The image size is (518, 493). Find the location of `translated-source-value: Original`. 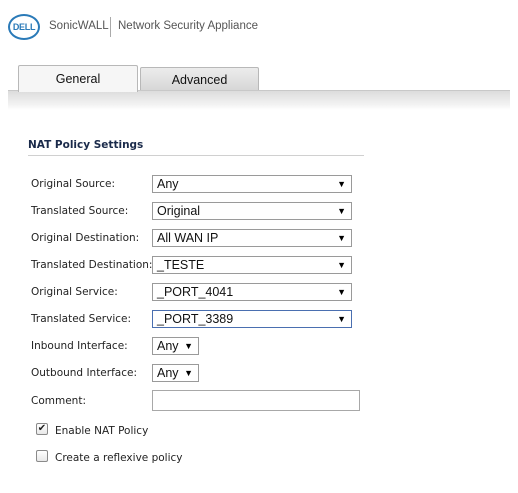

translated-source-value: Original is located at coordinates (179, 211).